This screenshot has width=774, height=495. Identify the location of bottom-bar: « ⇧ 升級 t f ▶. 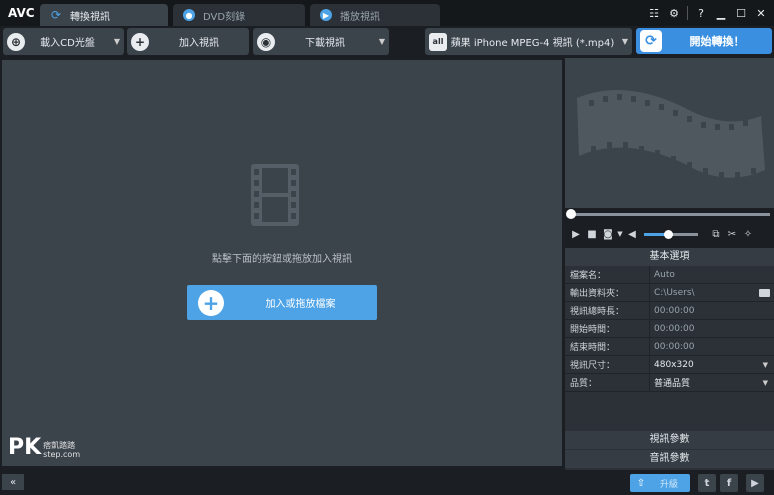
(387, 482).